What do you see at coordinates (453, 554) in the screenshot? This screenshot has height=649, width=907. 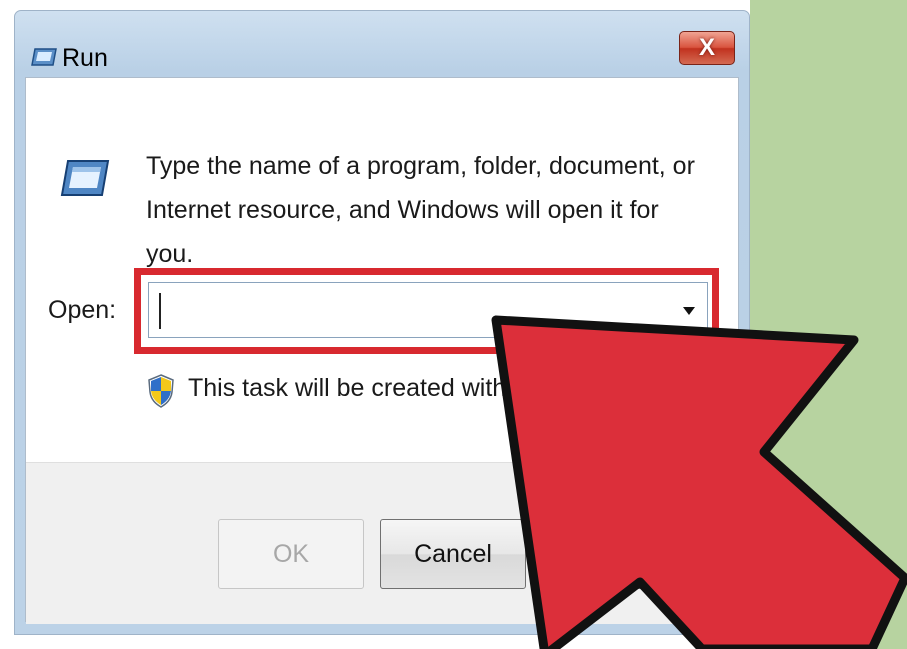 I see `cancel-button: Cancel` at bounding box center [453, 554].